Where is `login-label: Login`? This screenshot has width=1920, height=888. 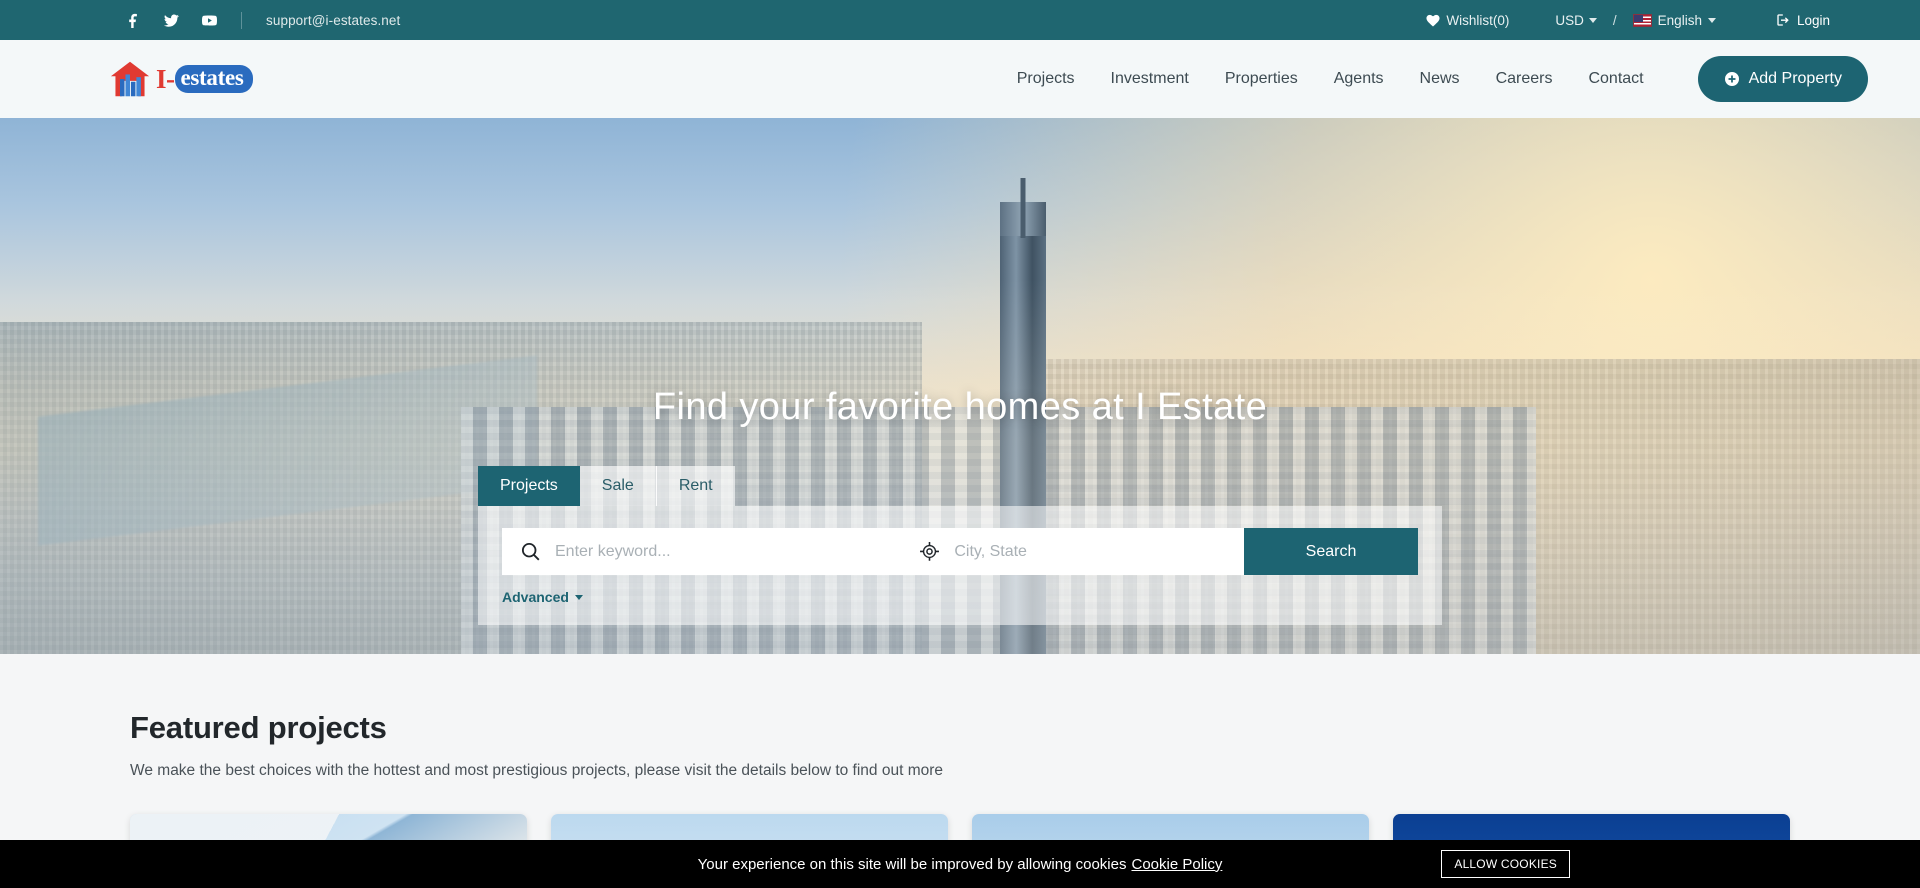 login-label: Login is located at coordinates (1813, 20).